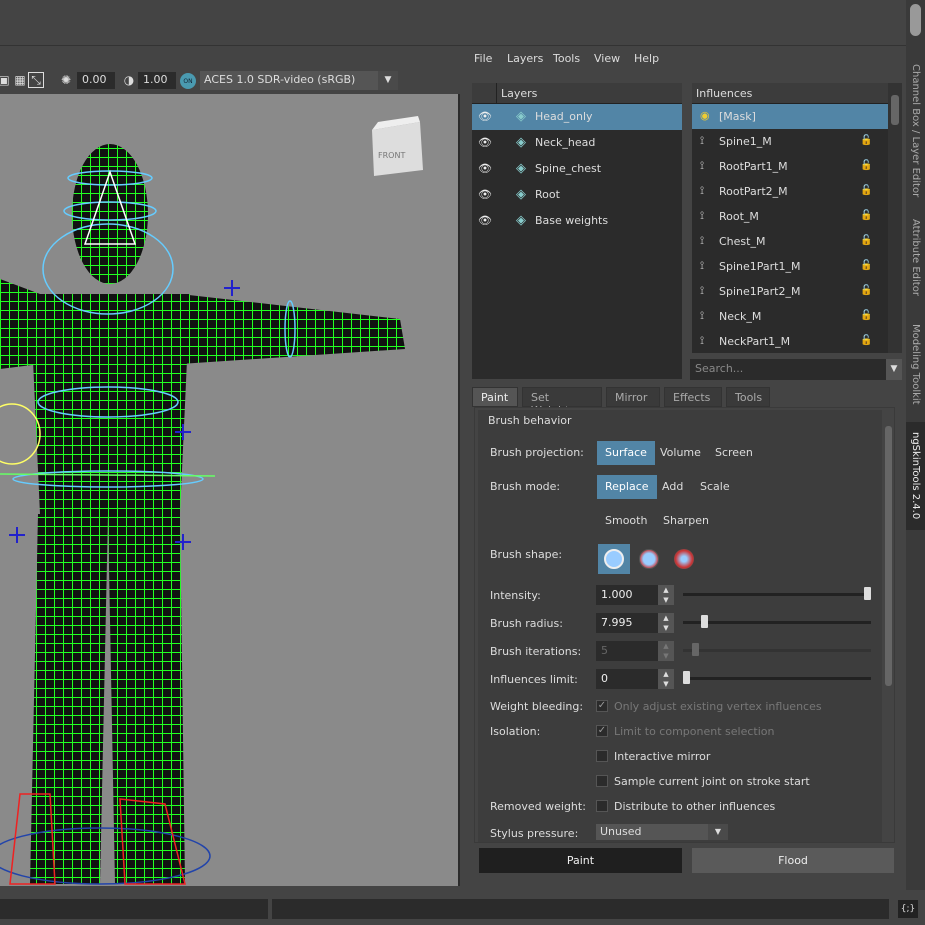 The height and width of the screenshot is (925, 925). I want to click on limit-slider, so click(777, 677).